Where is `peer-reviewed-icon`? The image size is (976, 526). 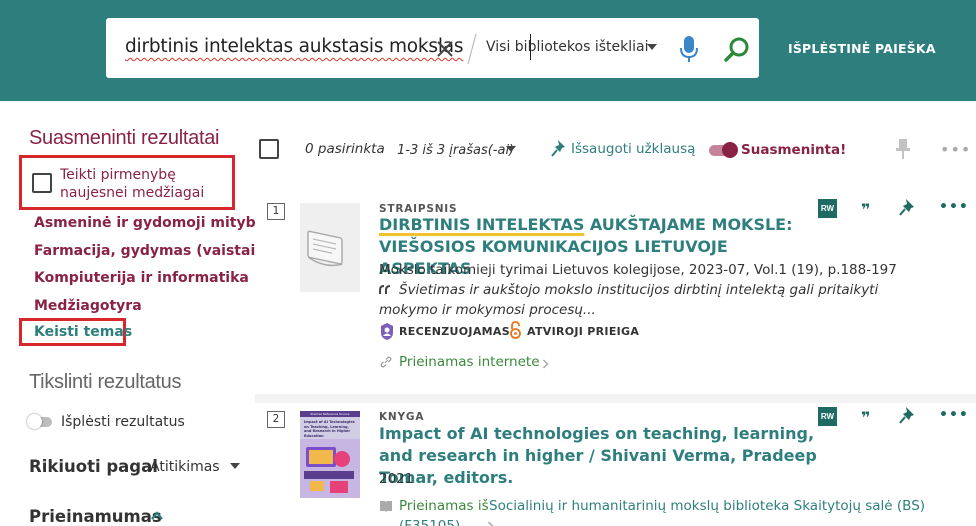
peer-reviewed-icon is located at coordinates (387, 331).